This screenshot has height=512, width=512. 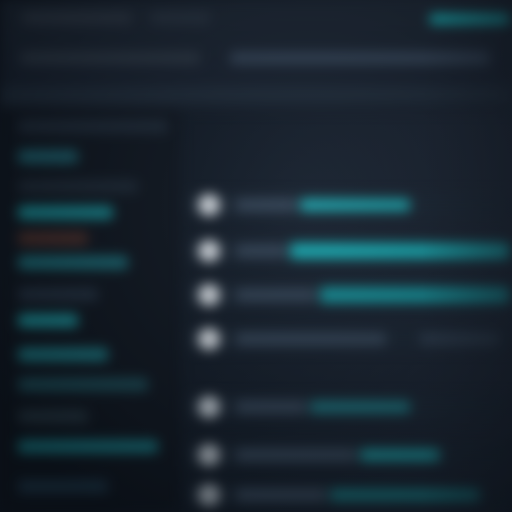 What do you see at coordinates (180, 18) in the screenshot?
I see `header-menu-placeholder` at bounding box center [180, 18].